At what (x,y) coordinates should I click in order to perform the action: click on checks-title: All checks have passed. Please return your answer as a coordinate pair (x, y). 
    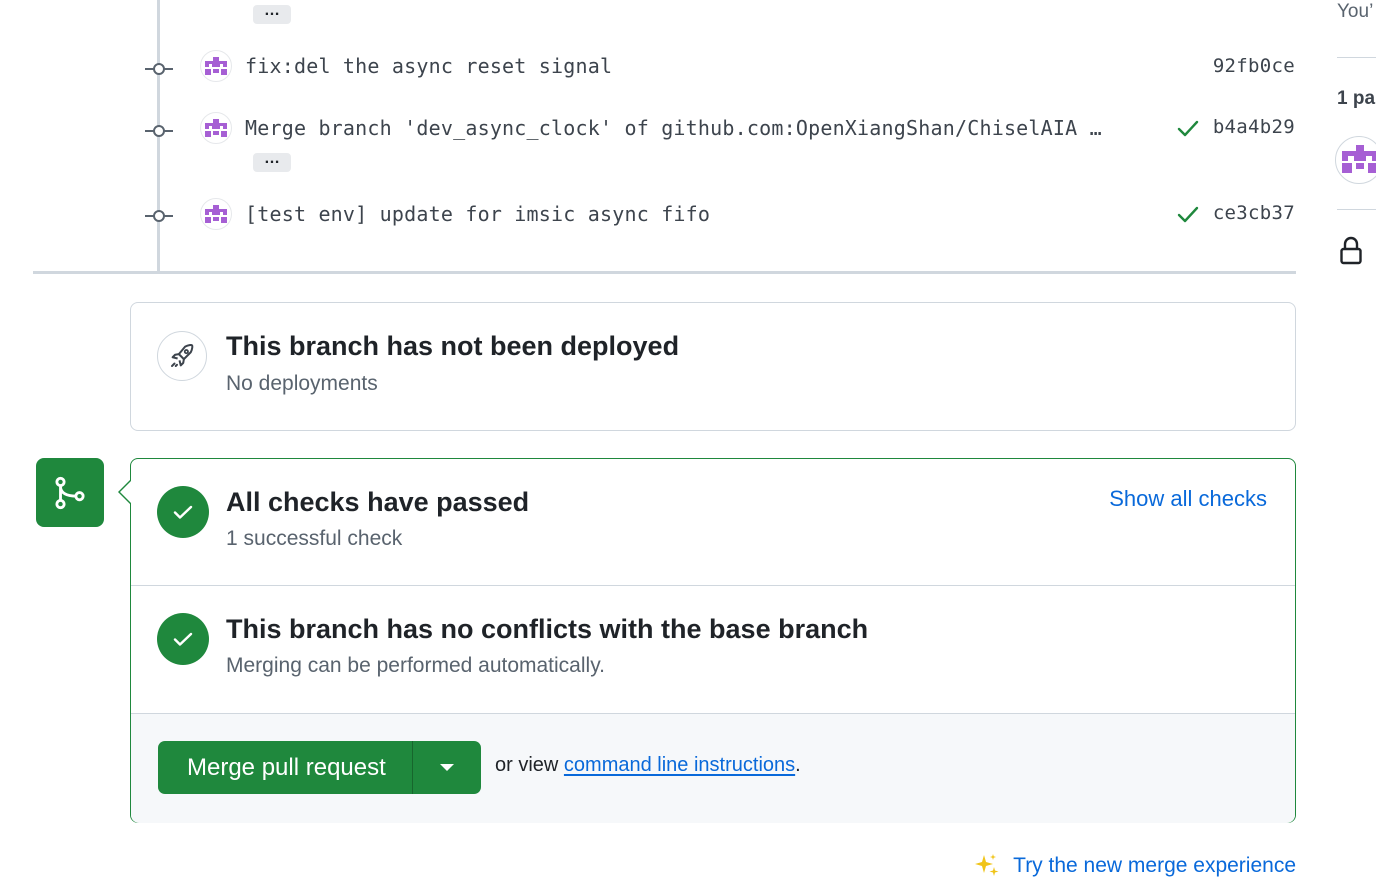
    Looking at the image, I should click on (378, 502).